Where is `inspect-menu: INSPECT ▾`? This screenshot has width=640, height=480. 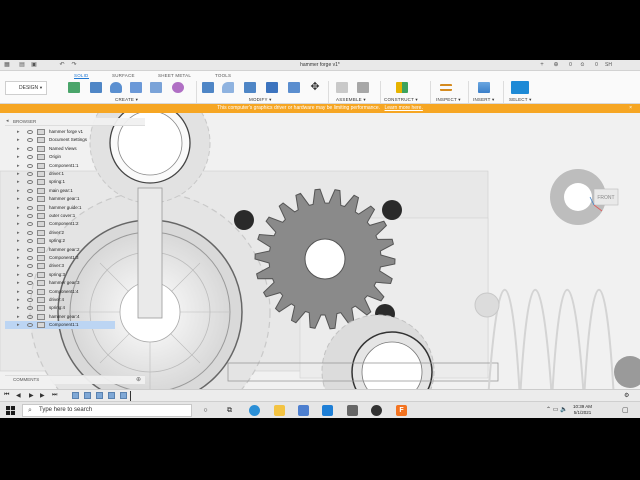 inspect-menu: INSPECT ▾ is located at coordinates (448, 100).